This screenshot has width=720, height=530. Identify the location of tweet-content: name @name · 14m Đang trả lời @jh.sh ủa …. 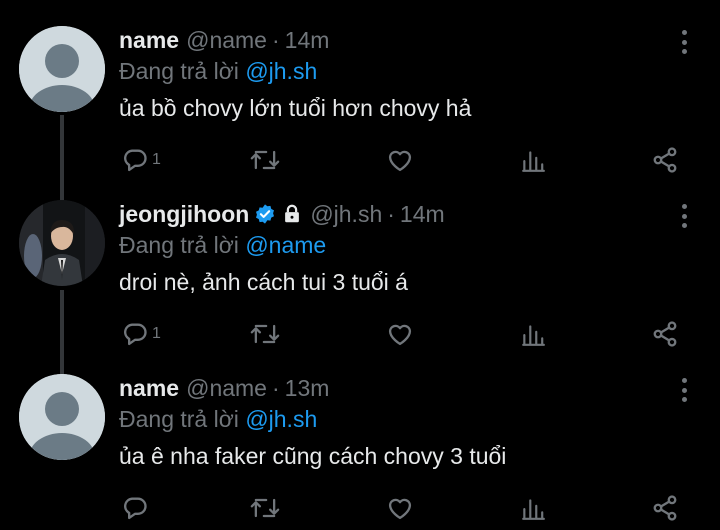
(399, 74).